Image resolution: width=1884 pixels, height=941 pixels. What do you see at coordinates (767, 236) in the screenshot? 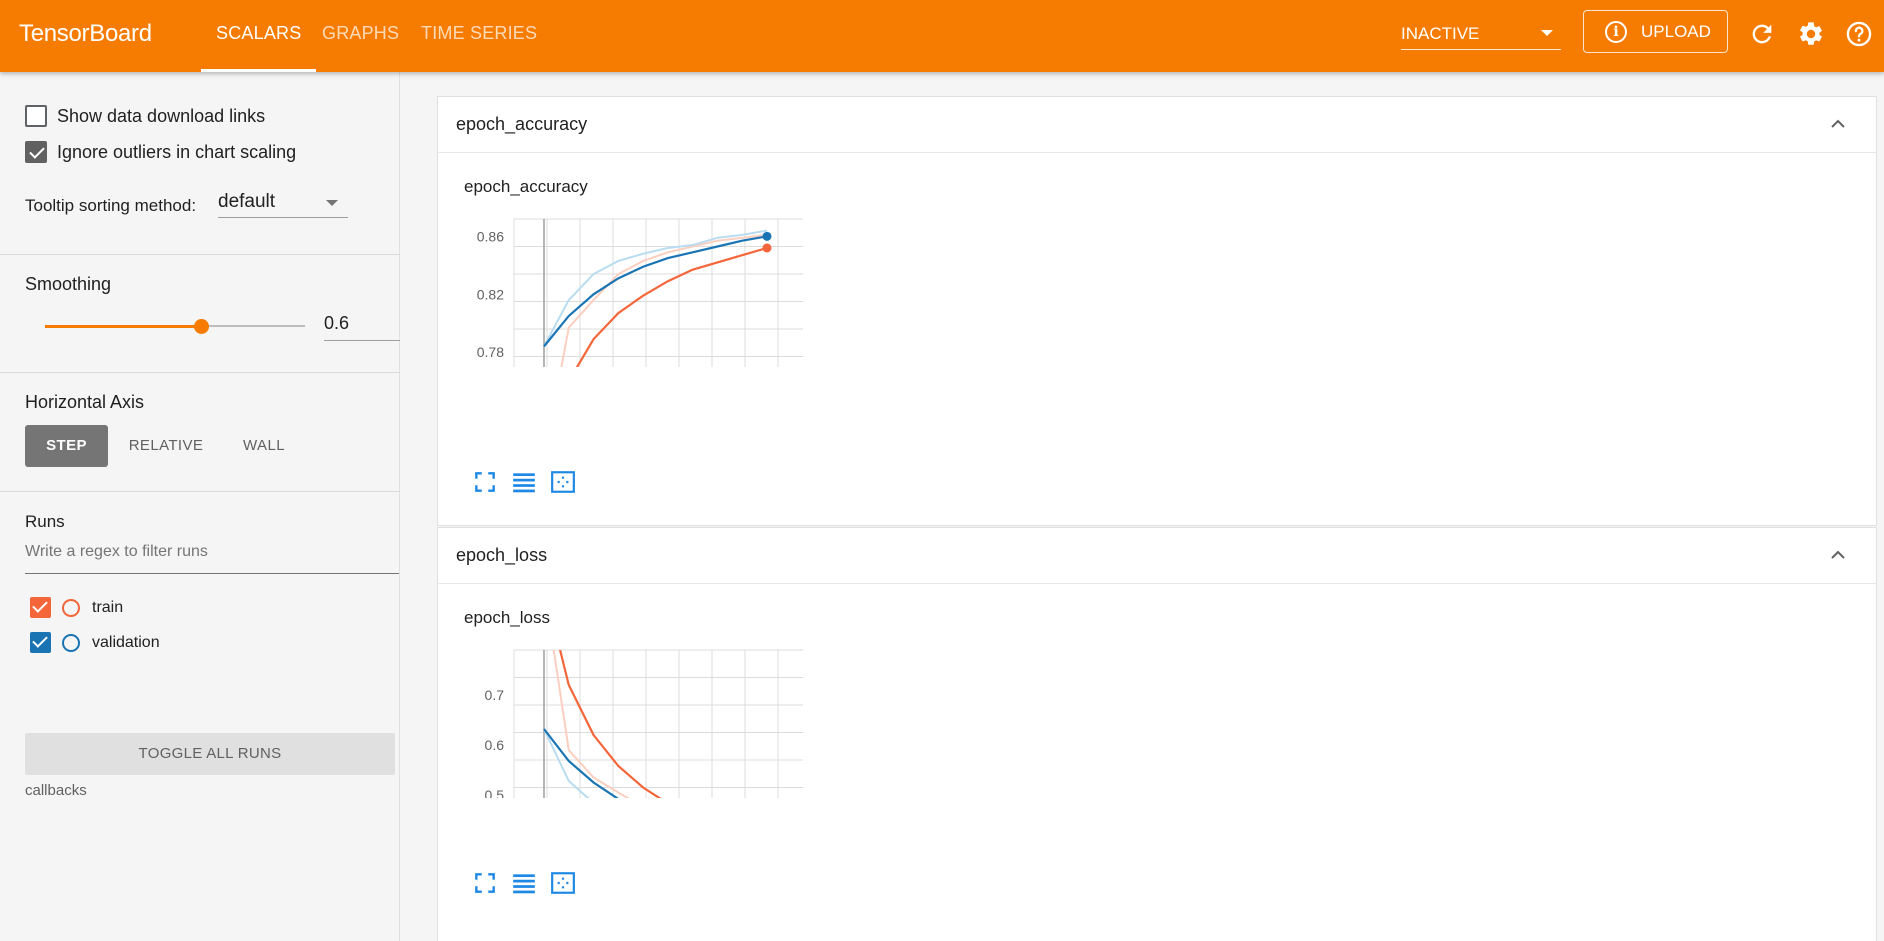
I see `series-end-point-validation` at bounding box center [767, 236].